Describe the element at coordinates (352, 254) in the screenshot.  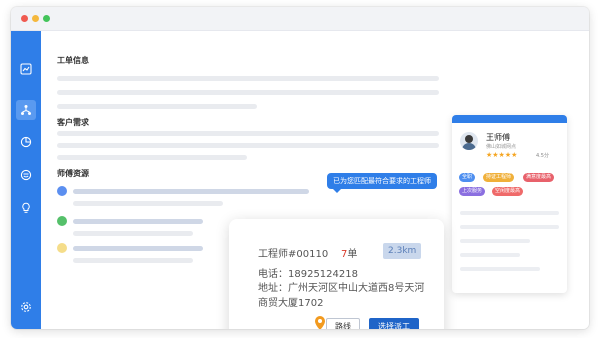
I see `orders-unit: 单` at that location.